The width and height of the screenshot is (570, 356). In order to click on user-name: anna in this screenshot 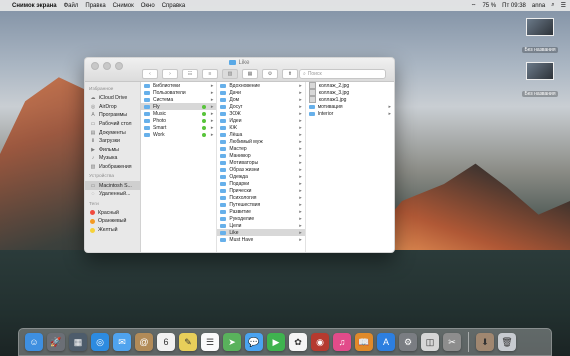, I will do `click(538, 6)`.